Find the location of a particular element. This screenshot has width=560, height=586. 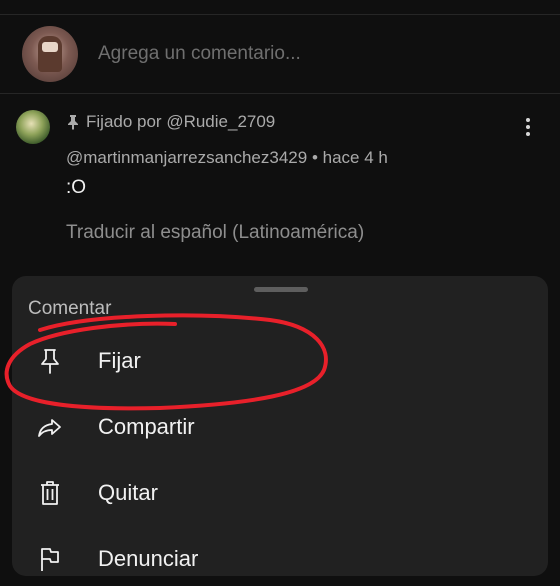

sheet-drag-handle is located at coordinates (281, 289).